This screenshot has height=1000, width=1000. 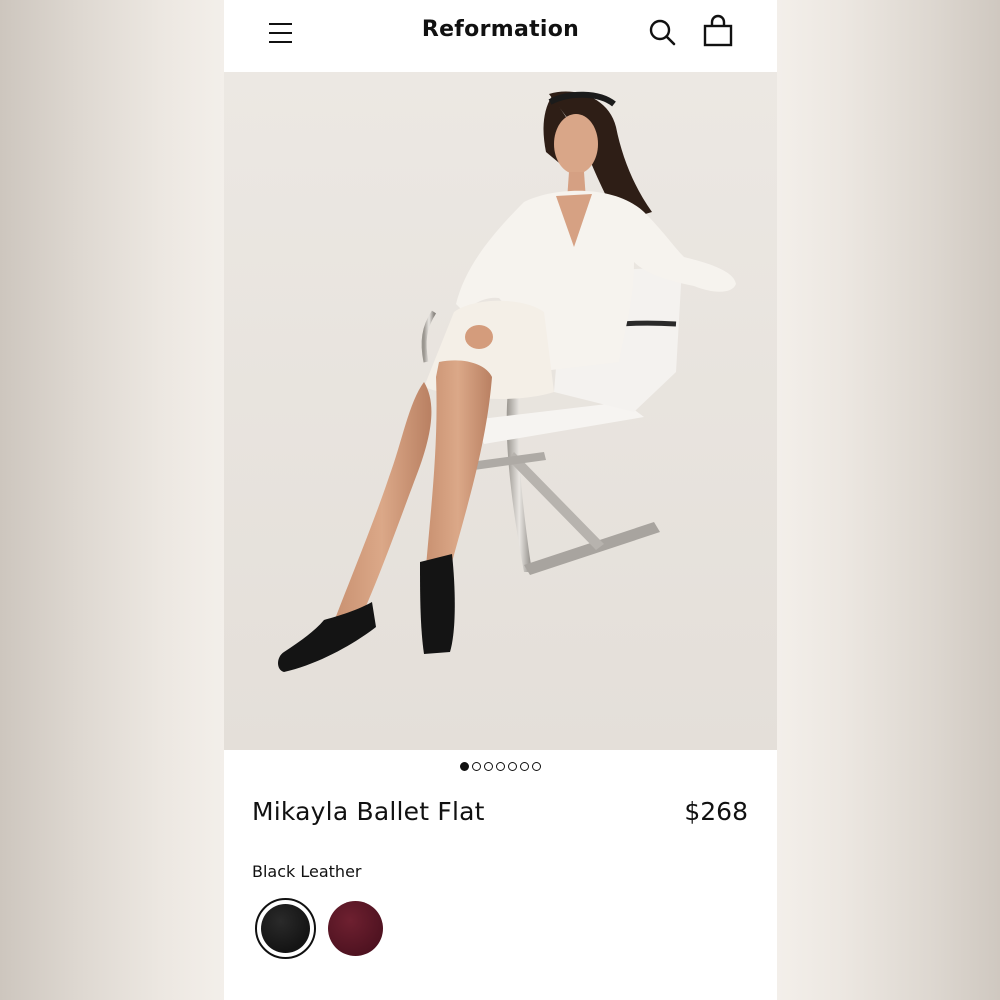 I want to click on product-title: Mikayla Ballet Flat, so click(x=368, y=811).